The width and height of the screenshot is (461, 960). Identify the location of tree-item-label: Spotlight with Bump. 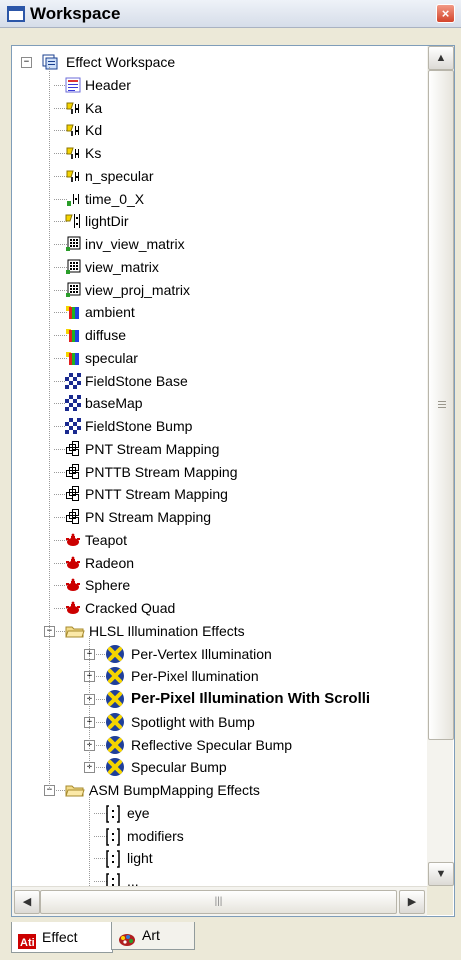
(193, 721).